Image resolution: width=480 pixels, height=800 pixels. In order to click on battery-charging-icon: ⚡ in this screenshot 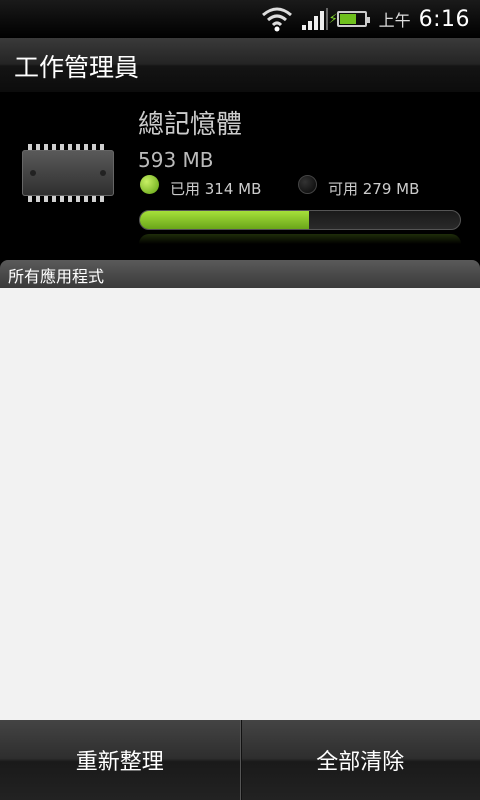, I will do `click(349, 19)`.